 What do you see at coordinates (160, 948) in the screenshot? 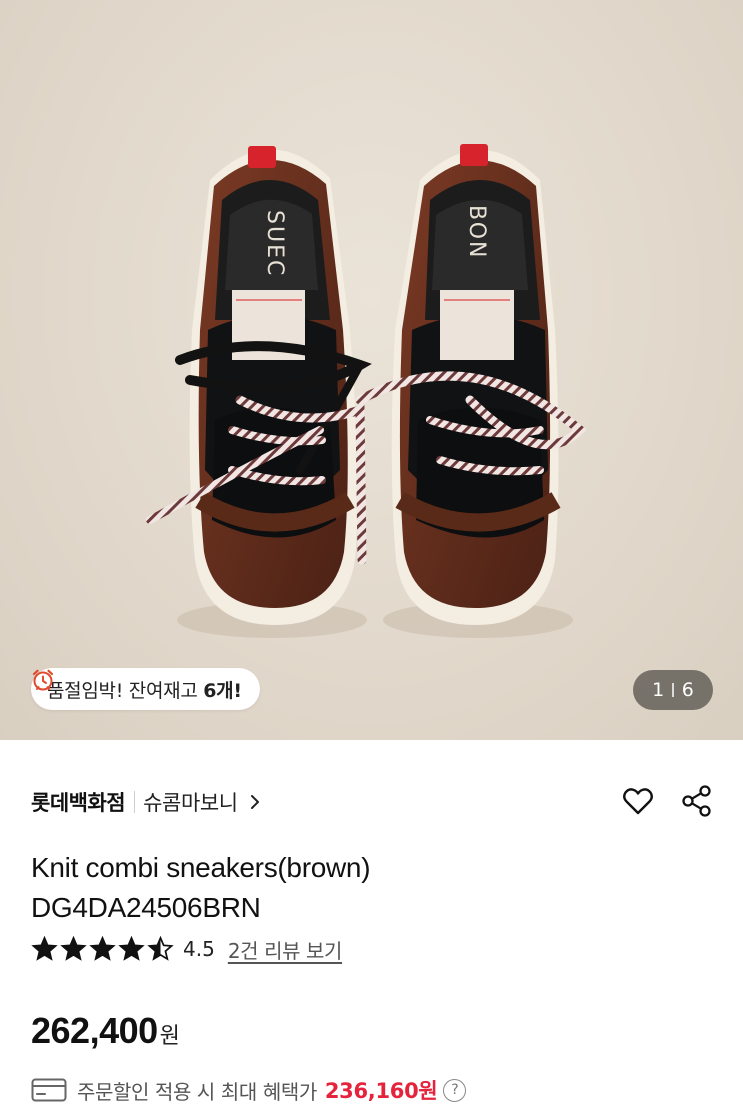
I see `star-half-icon` at bounding box center [160, 948].